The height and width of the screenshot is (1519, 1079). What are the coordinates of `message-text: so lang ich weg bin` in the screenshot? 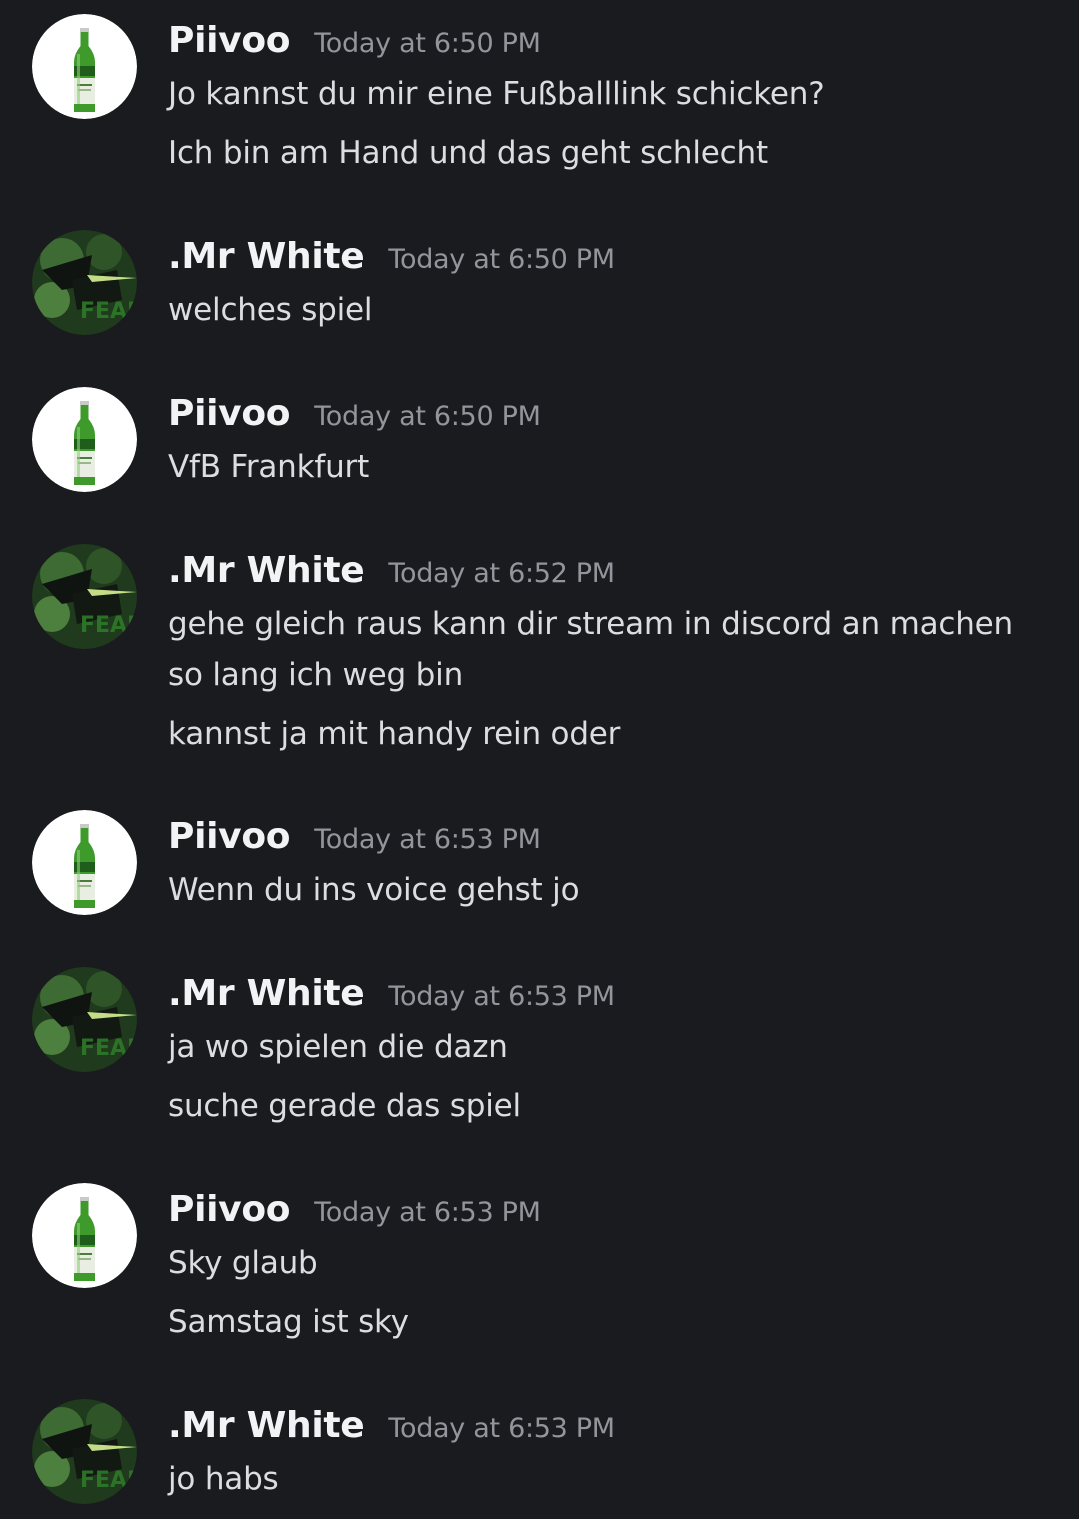 It's located at (316, 675).